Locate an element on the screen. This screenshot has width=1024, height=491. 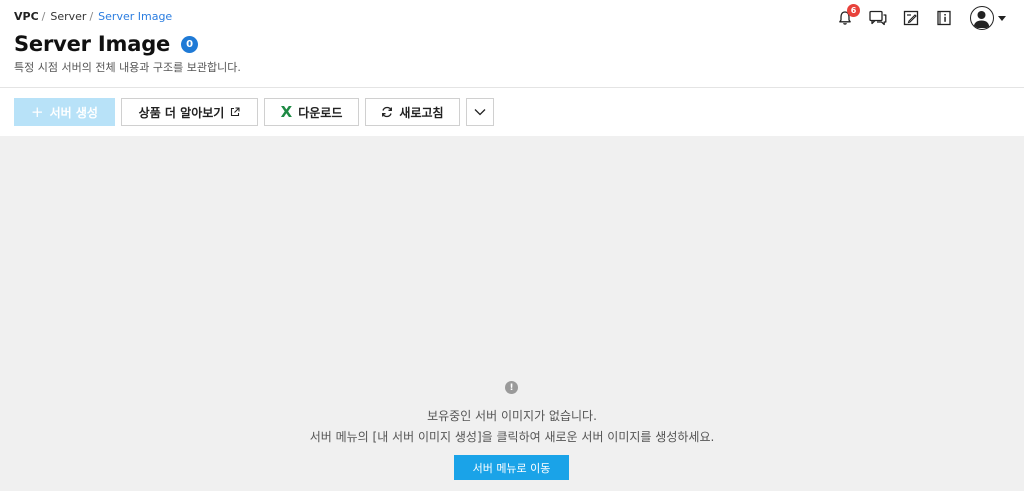
more-options-button is located at coordinates (480, 112).